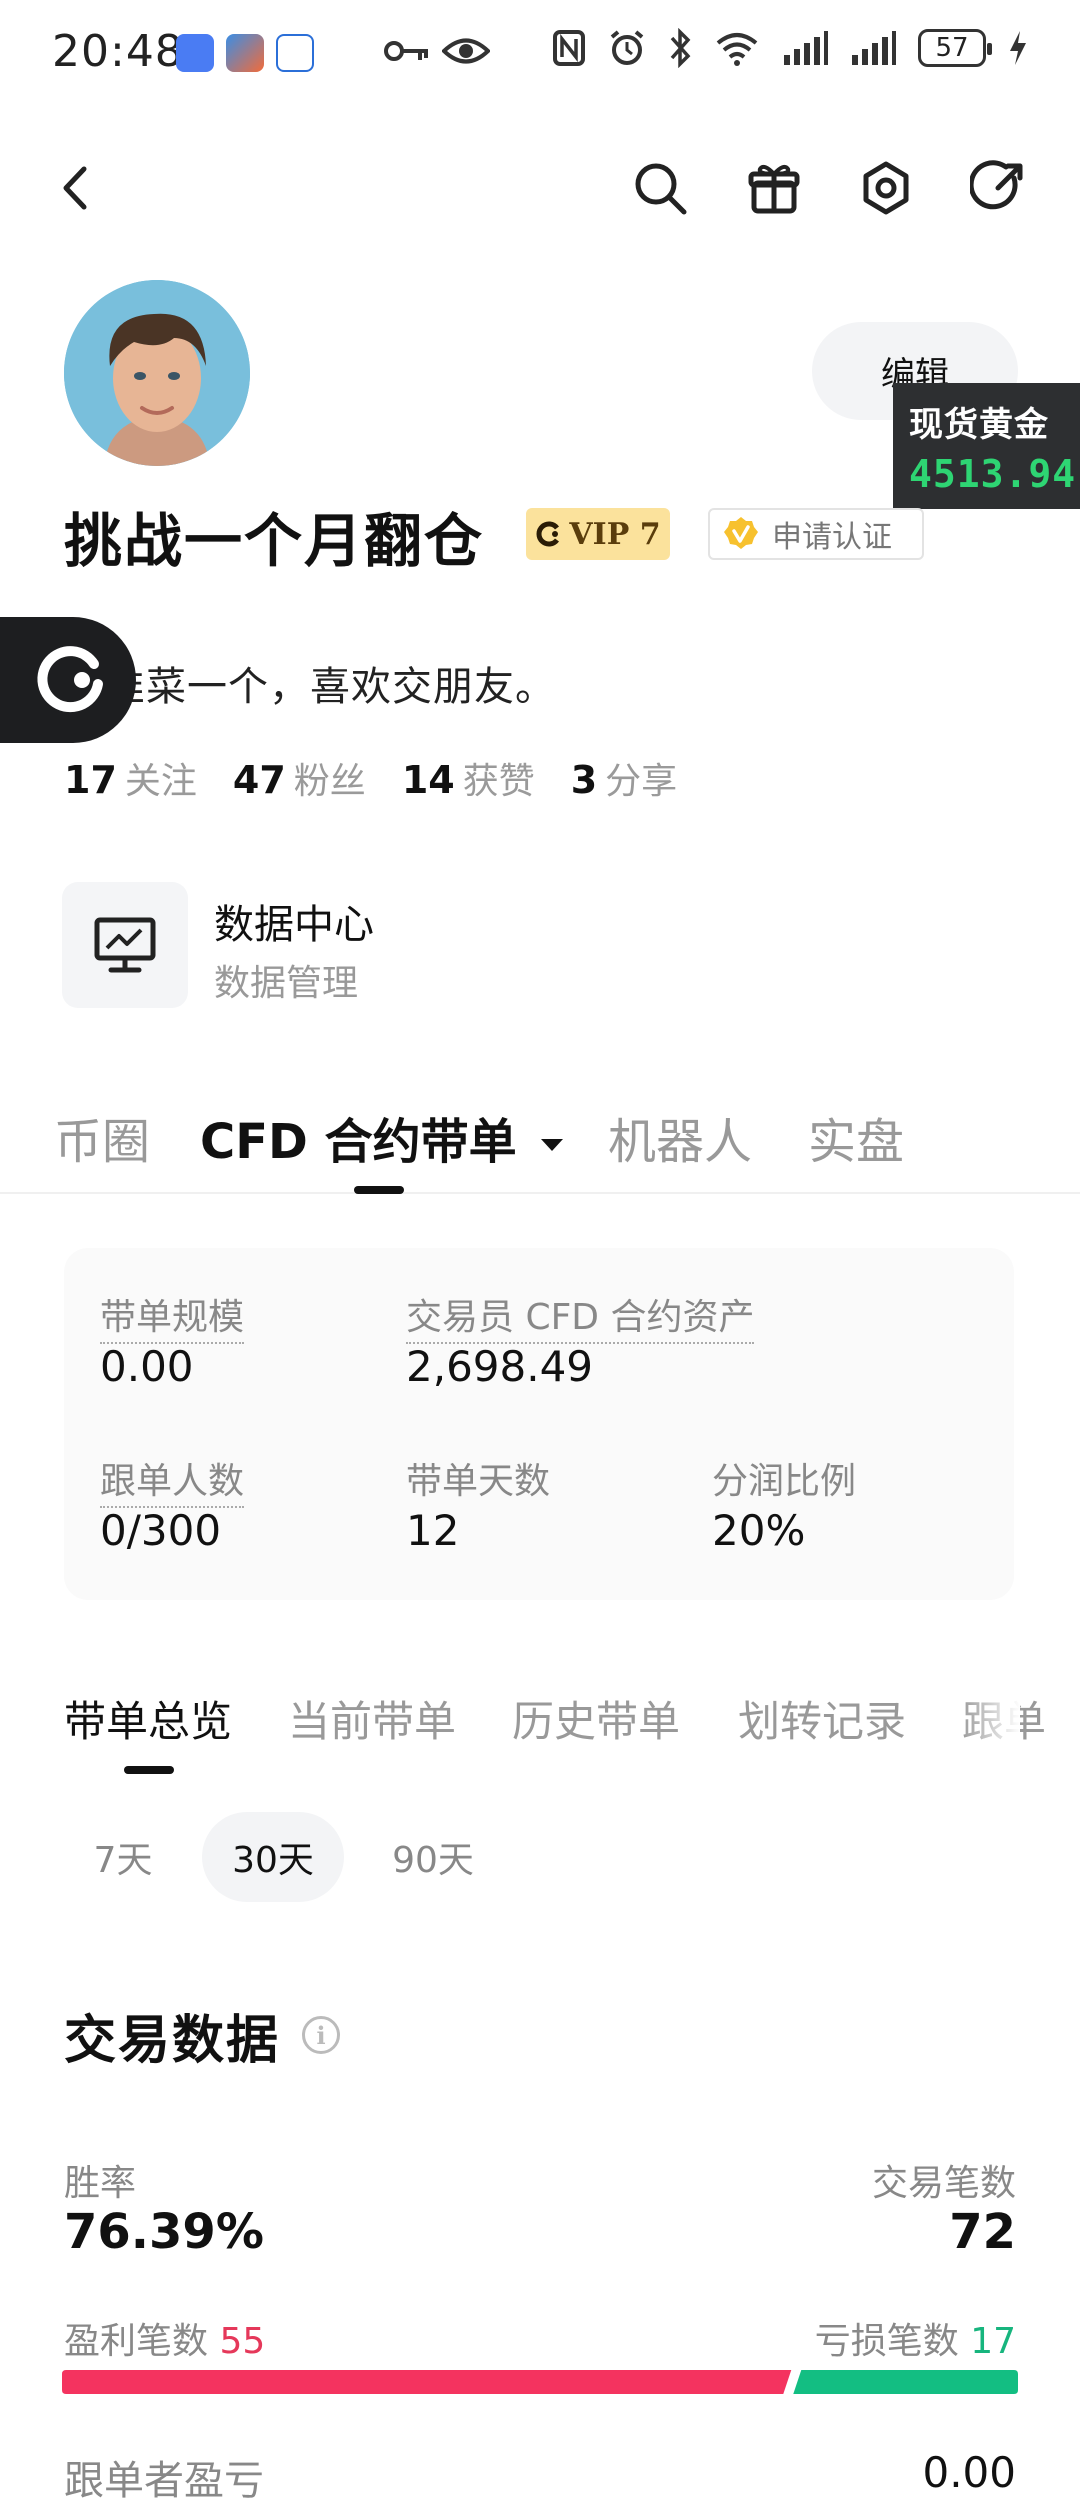  I want to click on top-nav, so click(540, 190).